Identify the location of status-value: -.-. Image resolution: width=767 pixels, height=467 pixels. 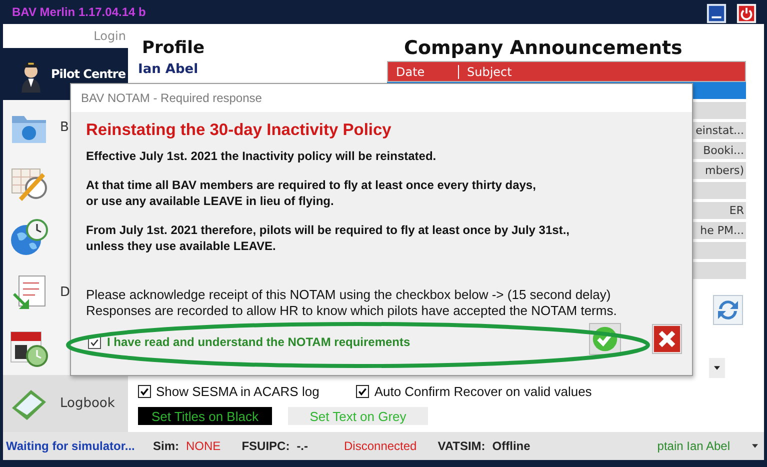
(302, 446).